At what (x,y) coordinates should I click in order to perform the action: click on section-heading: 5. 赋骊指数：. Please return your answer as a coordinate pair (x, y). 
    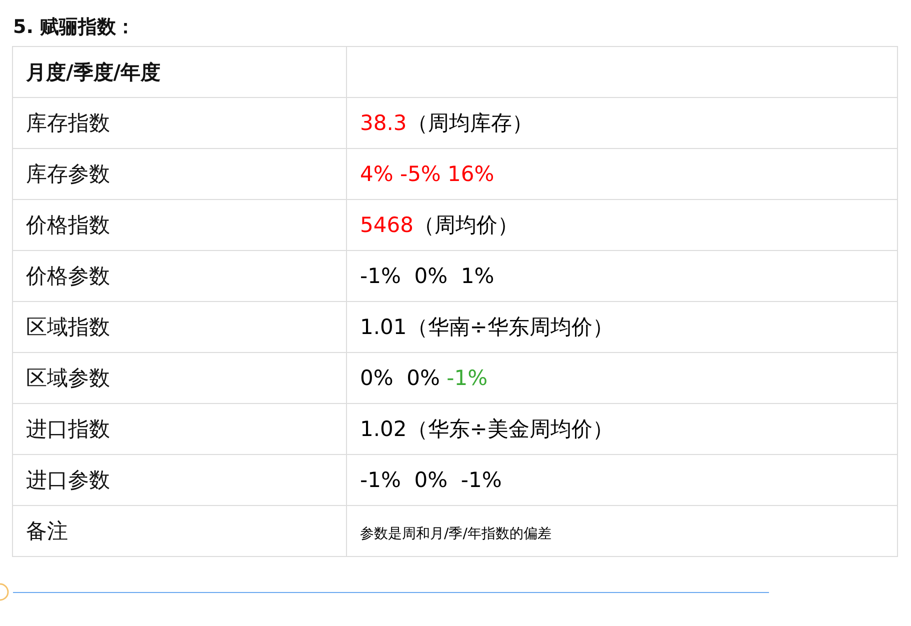
    Looking at the image, I should click on (74, 27).